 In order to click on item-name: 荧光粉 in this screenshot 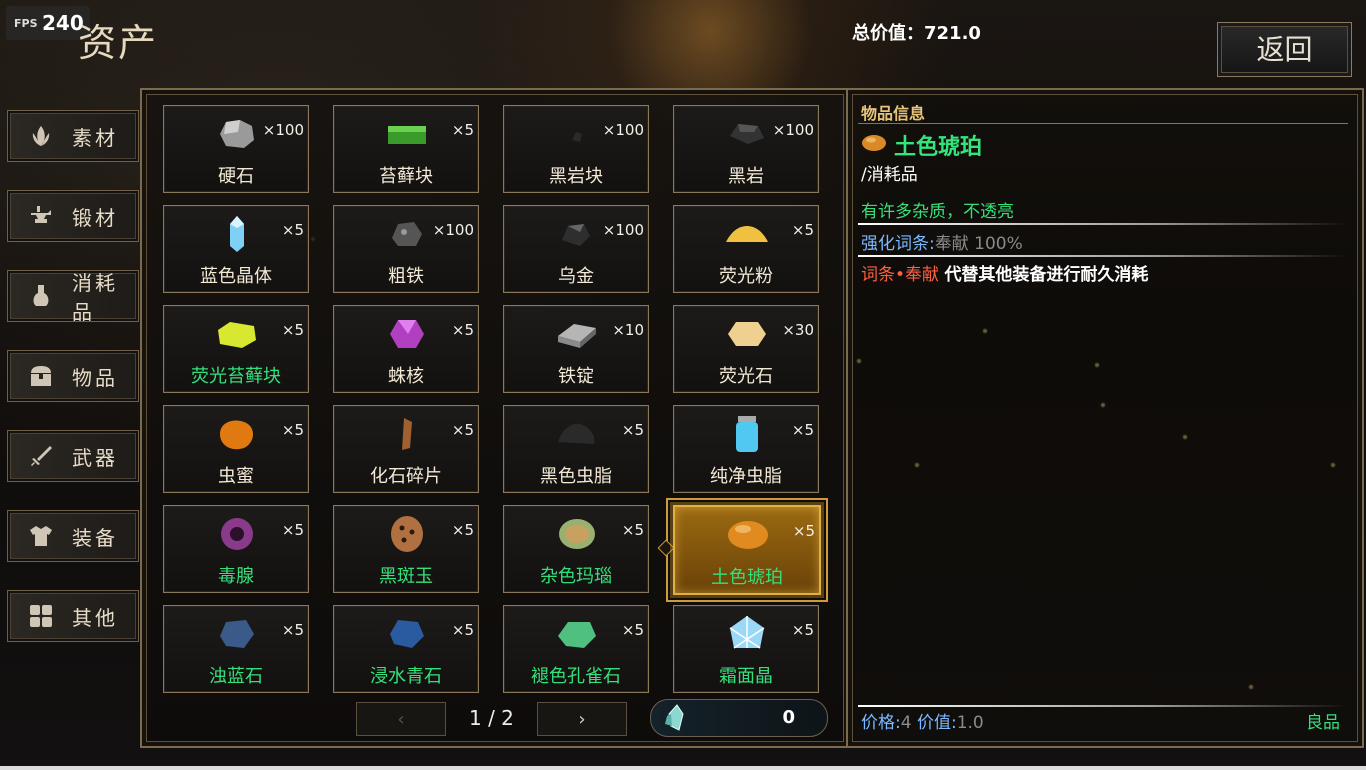, I will do `click(746, 276)`.